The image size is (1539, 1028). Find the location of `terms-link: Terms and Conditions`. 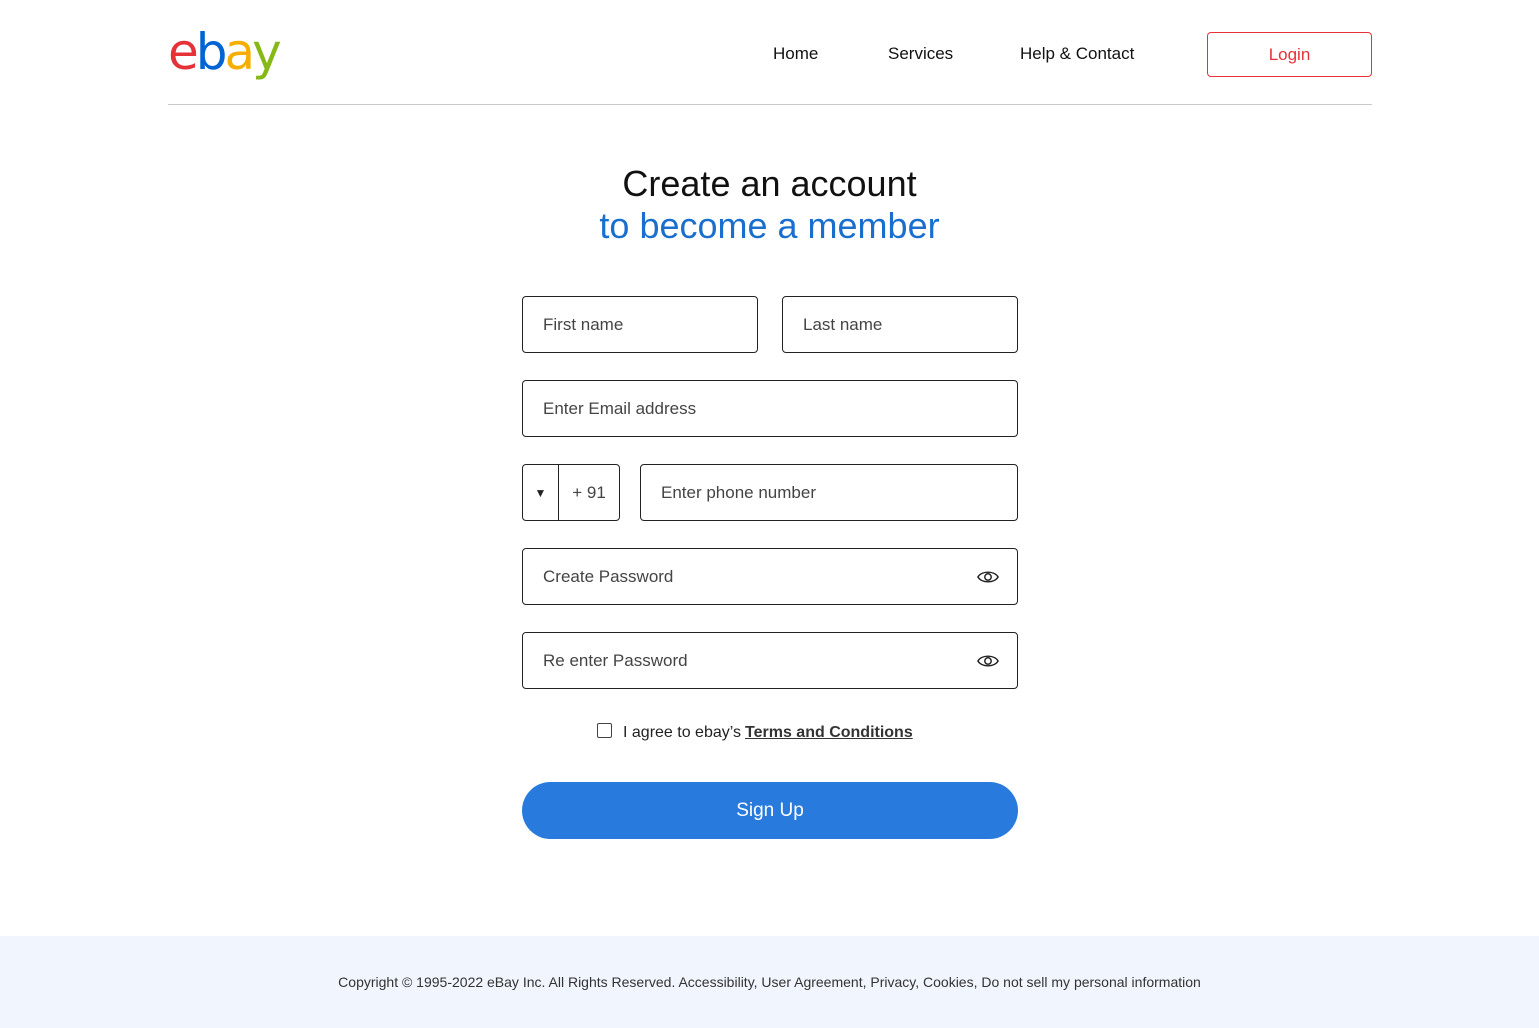

terms-link: Terms and Conditions is located at coordinates (829, 733).